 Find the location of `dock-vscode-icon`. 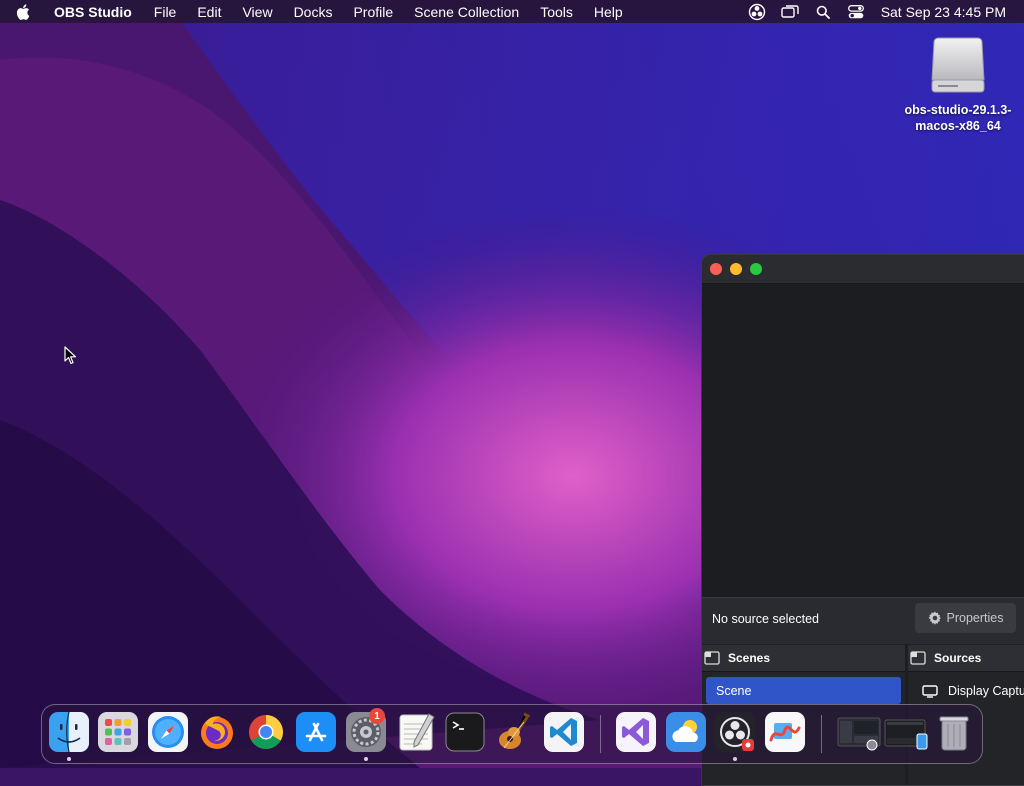

dock-vscode-icon is located at coordinates (564, 732).